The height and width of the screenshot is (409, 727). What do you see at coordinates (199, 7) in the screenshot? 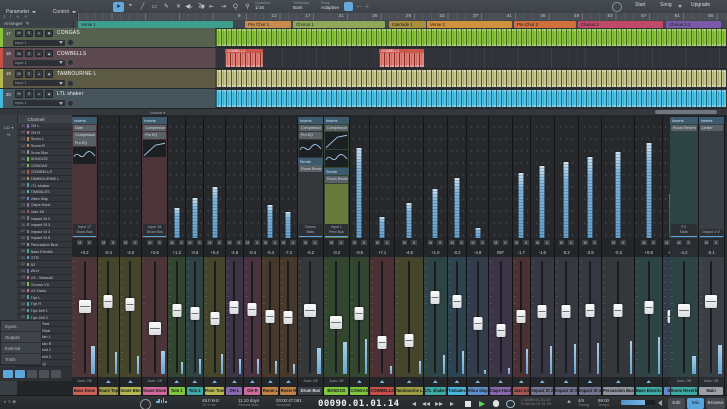
I see `toolbar-7-icon: 7` at bounding box center [199, 7].